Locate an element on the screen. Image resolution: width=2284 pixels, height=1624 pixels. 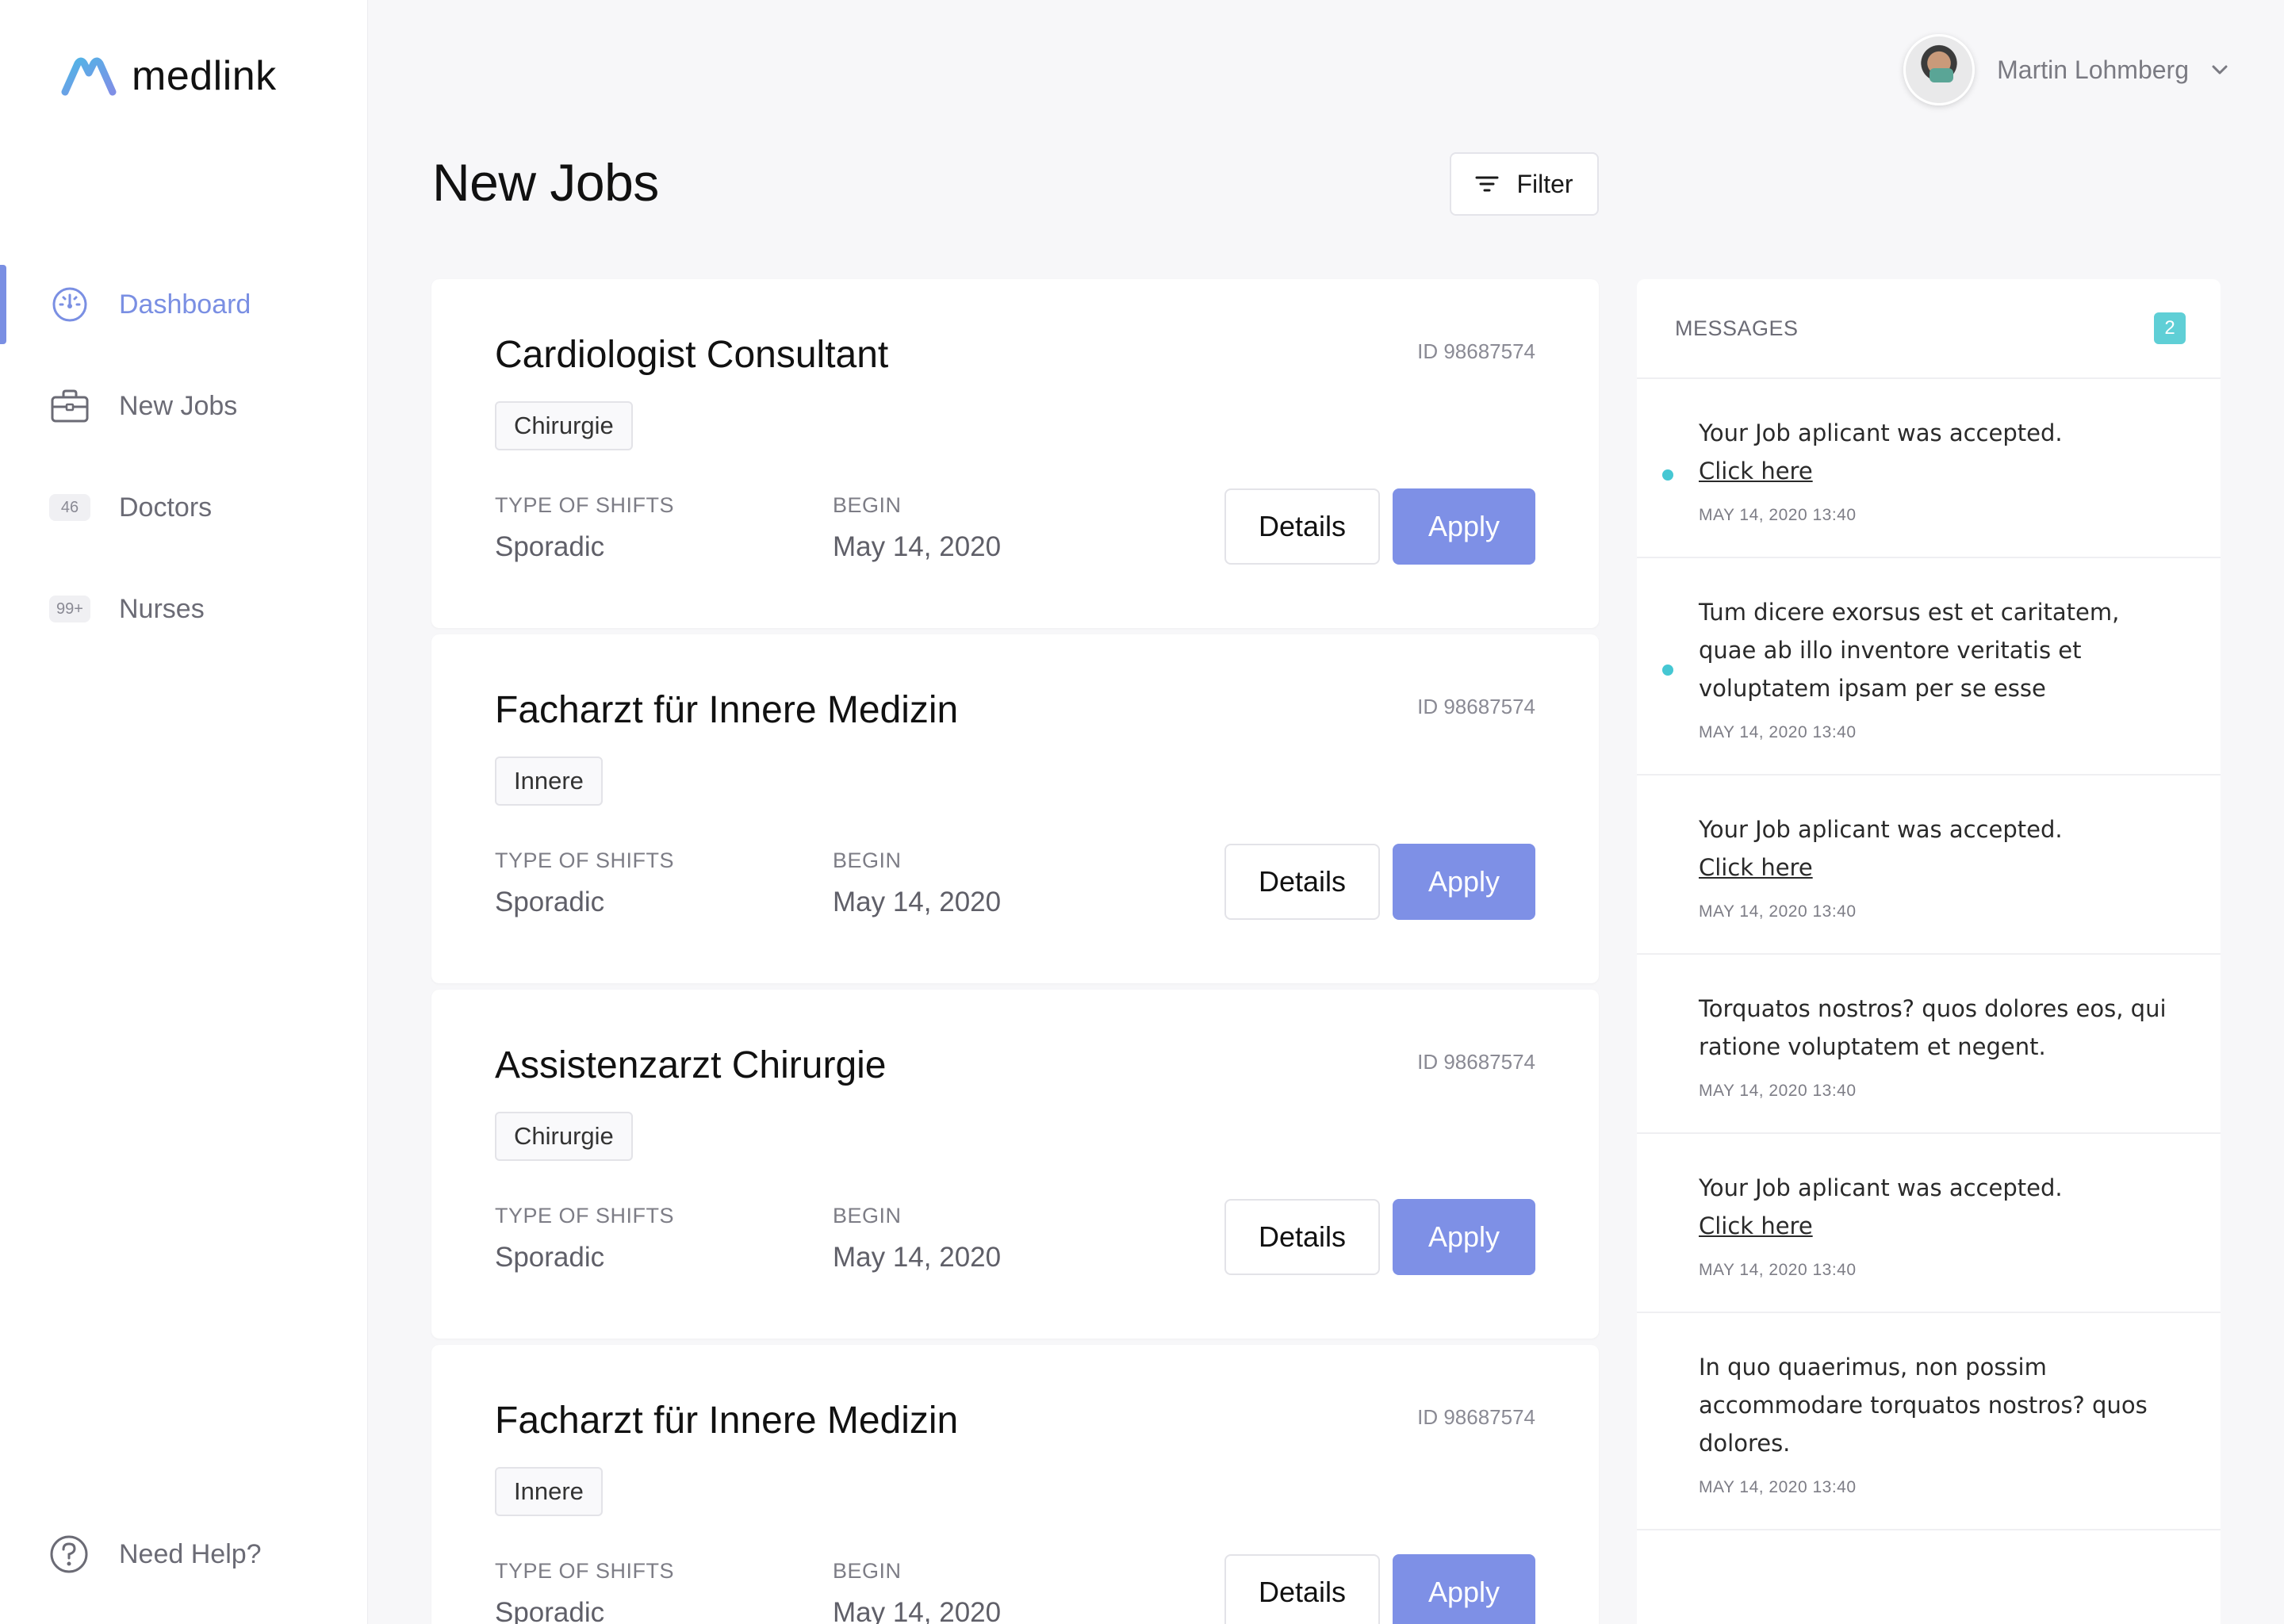
sidebar-item-label: Dashboard is located at coordinates (185, 304).